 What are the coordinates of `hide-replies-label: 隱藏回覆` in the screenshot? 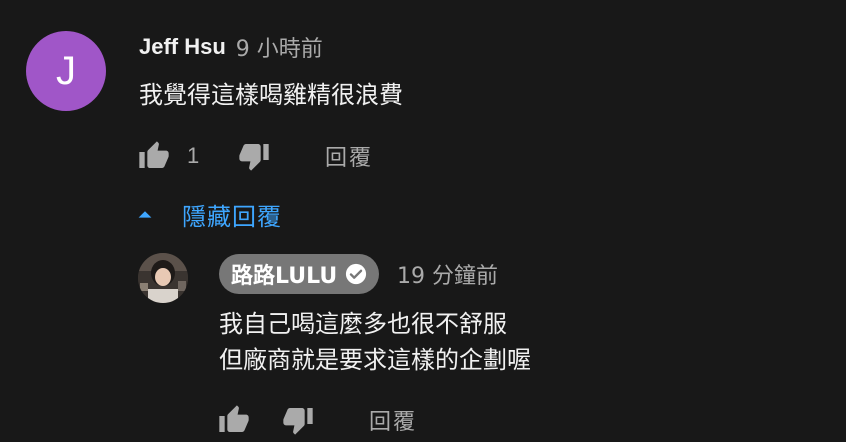 It's located at (232, 216).